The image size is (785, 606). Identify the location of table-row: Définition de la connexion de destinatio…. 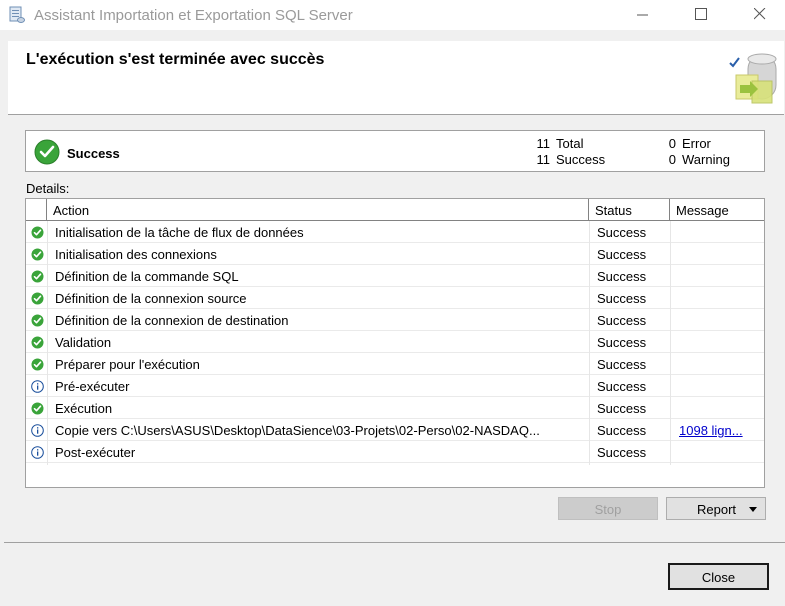
(395, 320).